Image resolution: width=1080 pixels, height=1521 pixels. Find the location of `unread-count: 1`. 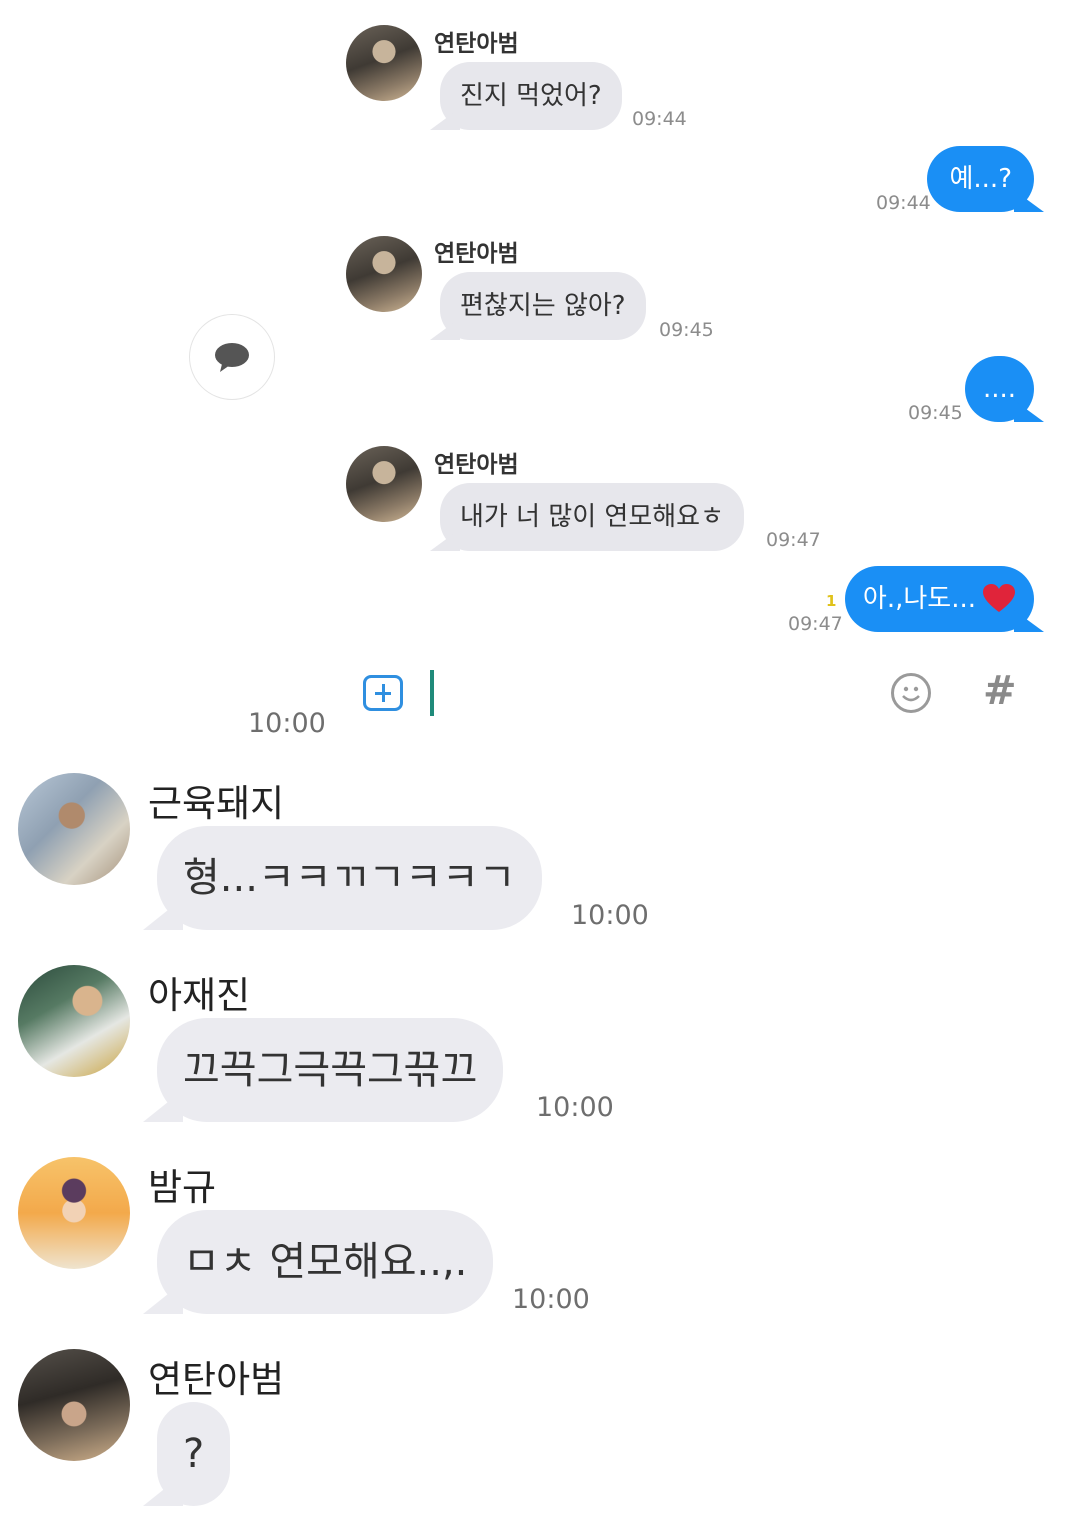

unread-count: 1 is located at coordinates (831, 601).